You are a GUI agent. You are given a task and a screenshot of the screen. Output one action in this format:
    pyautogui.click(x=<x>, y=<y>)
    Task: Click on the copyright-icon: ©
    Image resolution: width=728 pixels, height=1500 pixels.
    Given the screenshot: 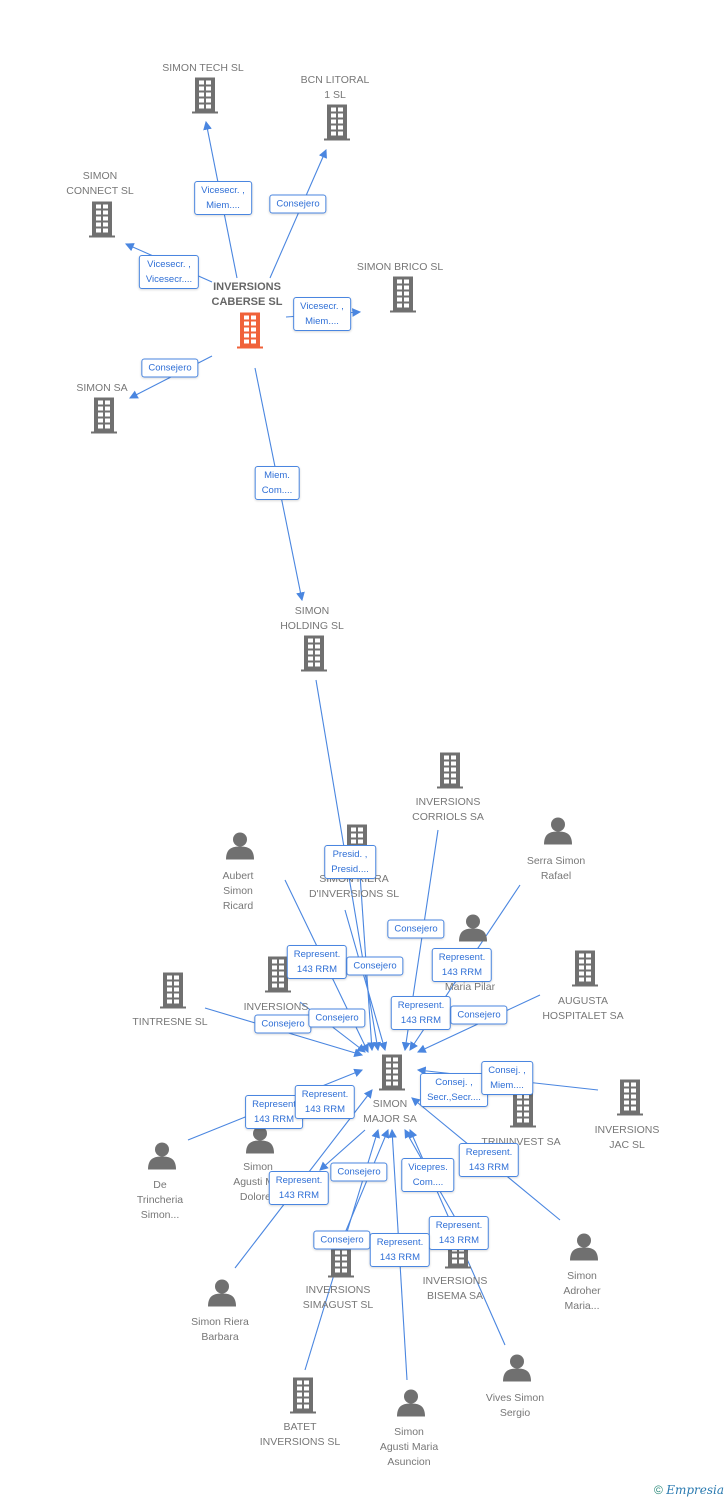 What is the action you would take?
    pyautogui.click(x=658, y=1490)
    